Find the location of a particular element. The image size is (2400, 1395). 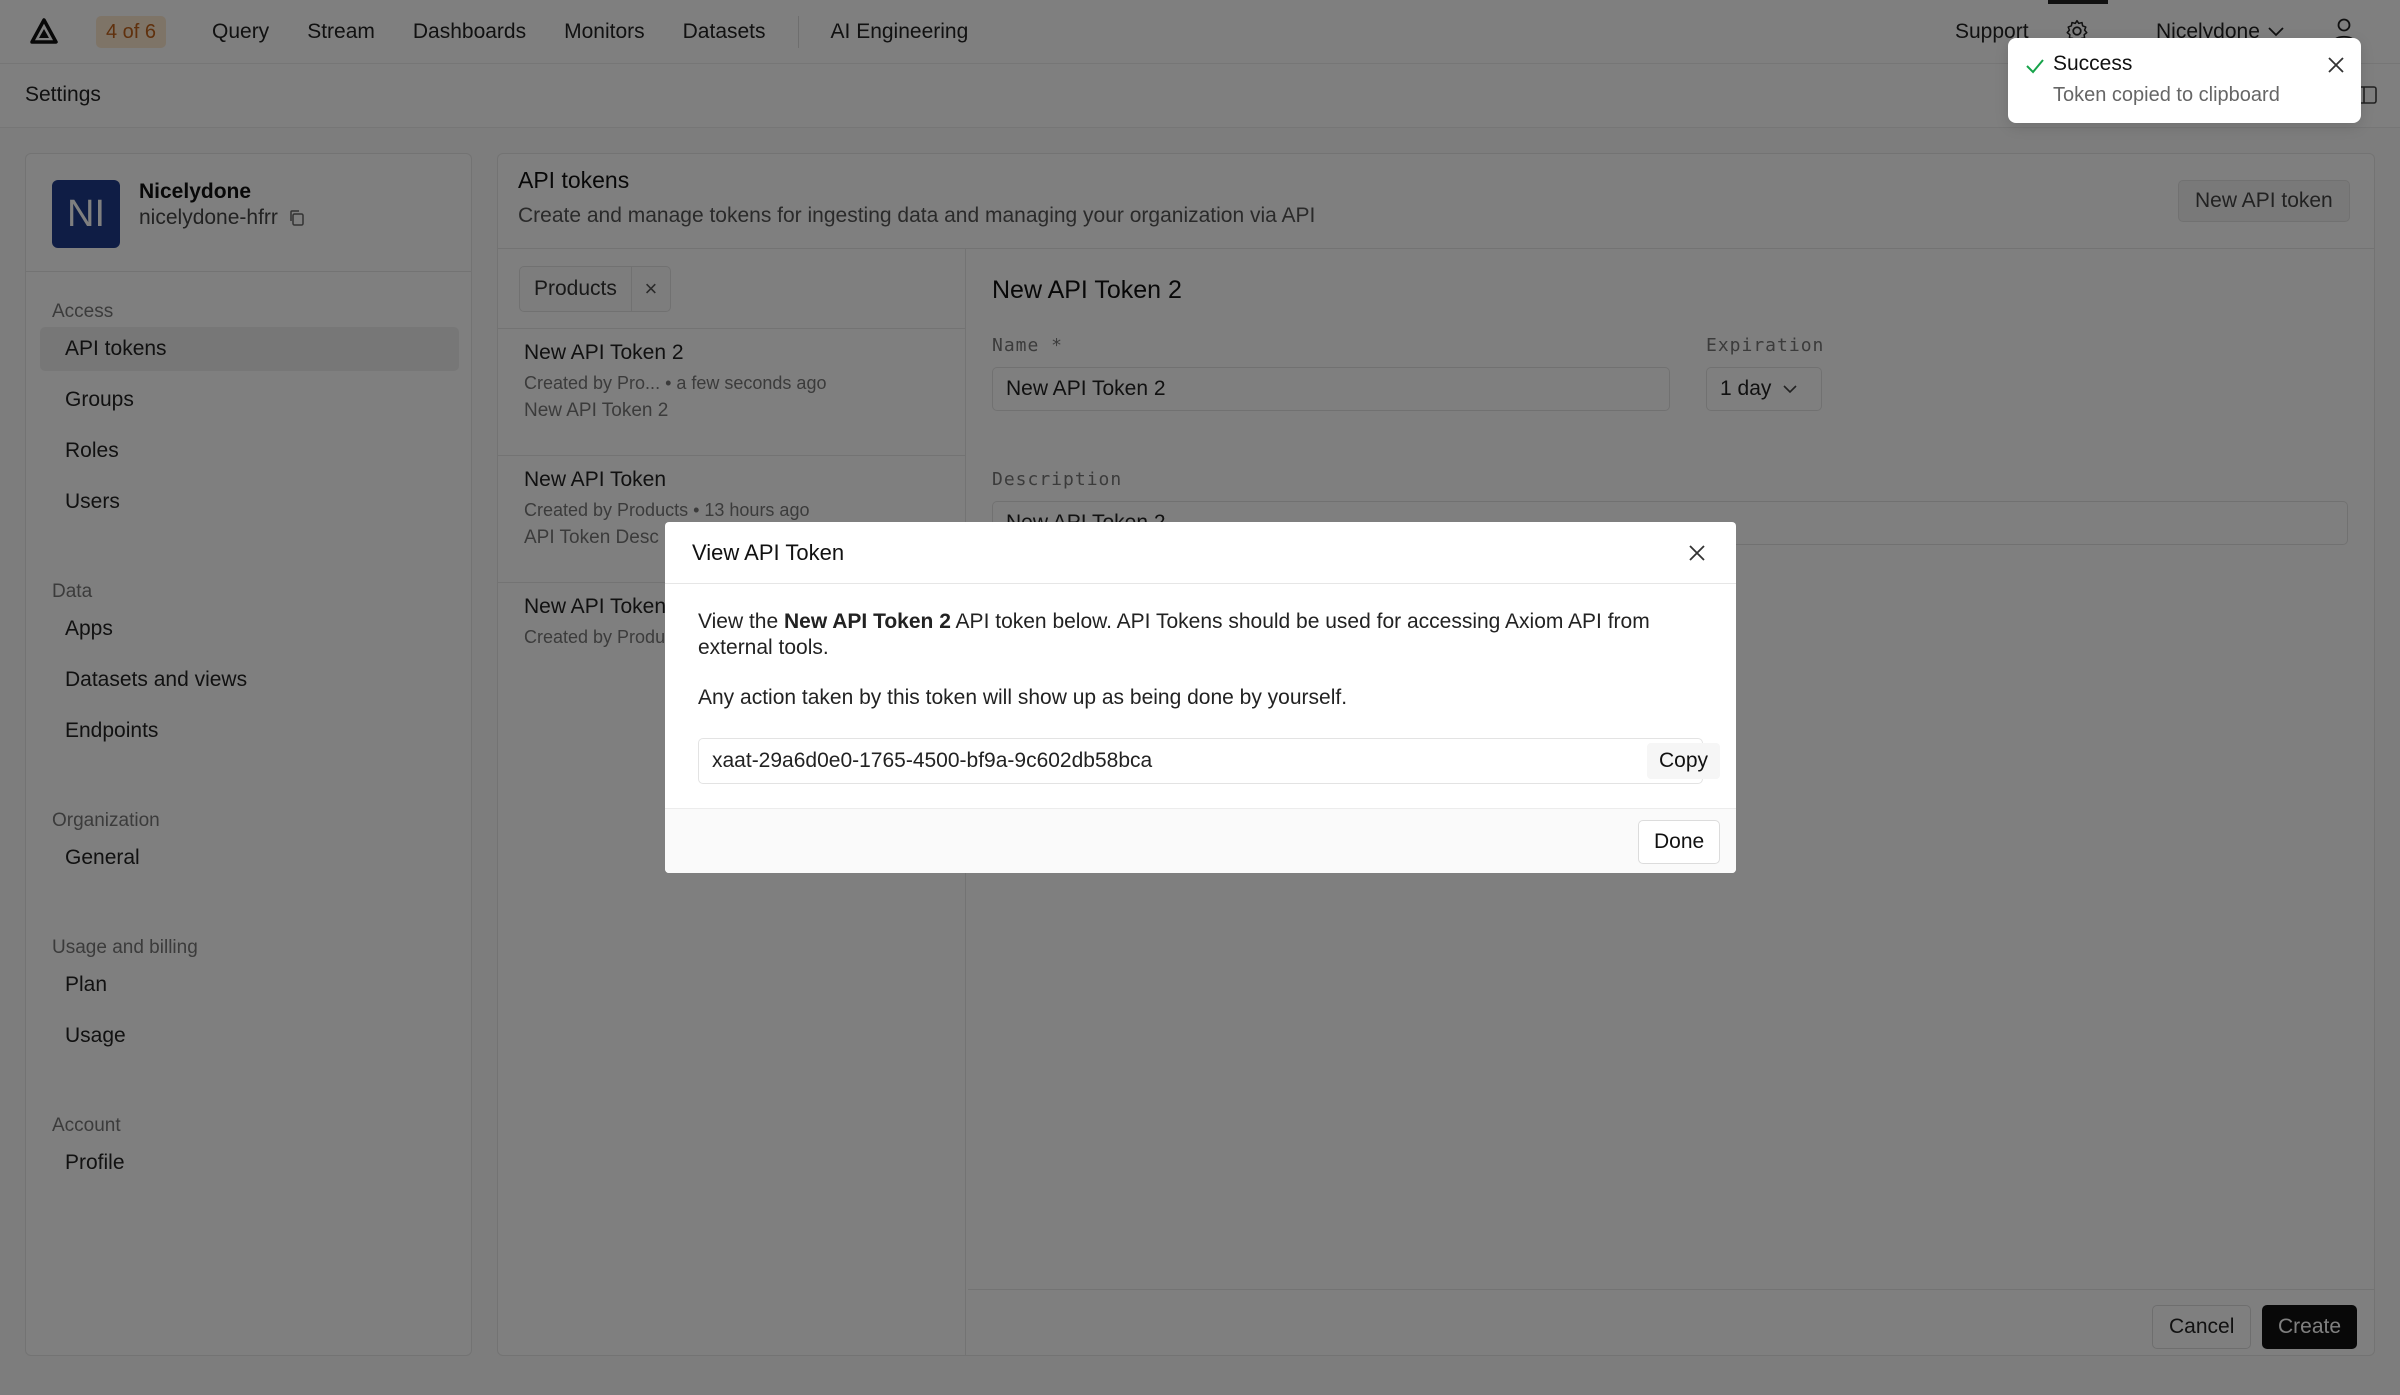

token-name-emphasis: New API Token 2 is located at coordinates (867, 621).